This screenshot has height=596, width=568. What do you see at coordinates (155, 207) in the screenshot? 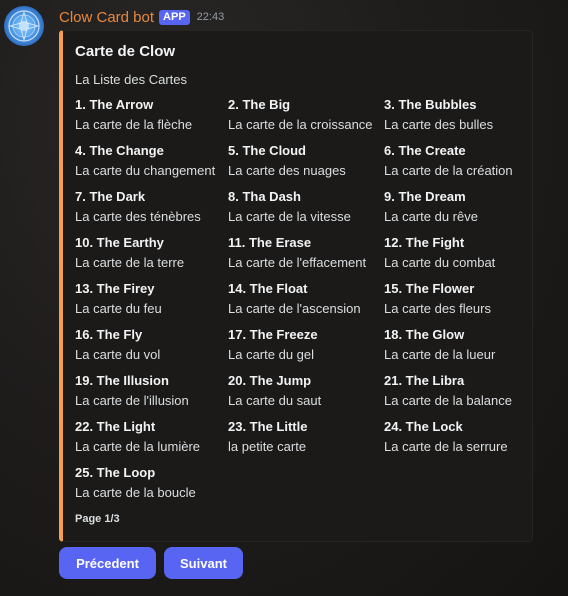
I see `card-item: 7. The Dark La carte des ténèbres` at bounding box center [155, 207].